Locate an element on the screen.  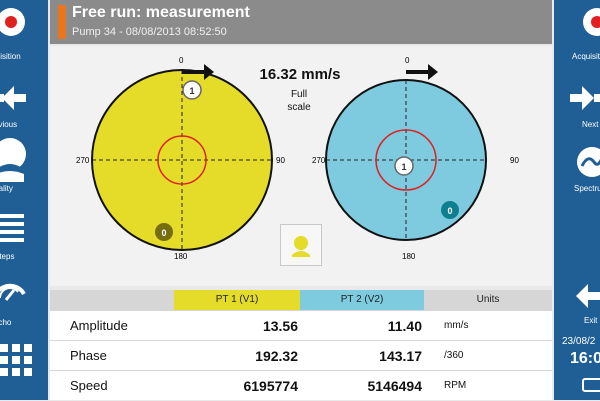
arrow-right-icon is located at coordinates (585, 98).